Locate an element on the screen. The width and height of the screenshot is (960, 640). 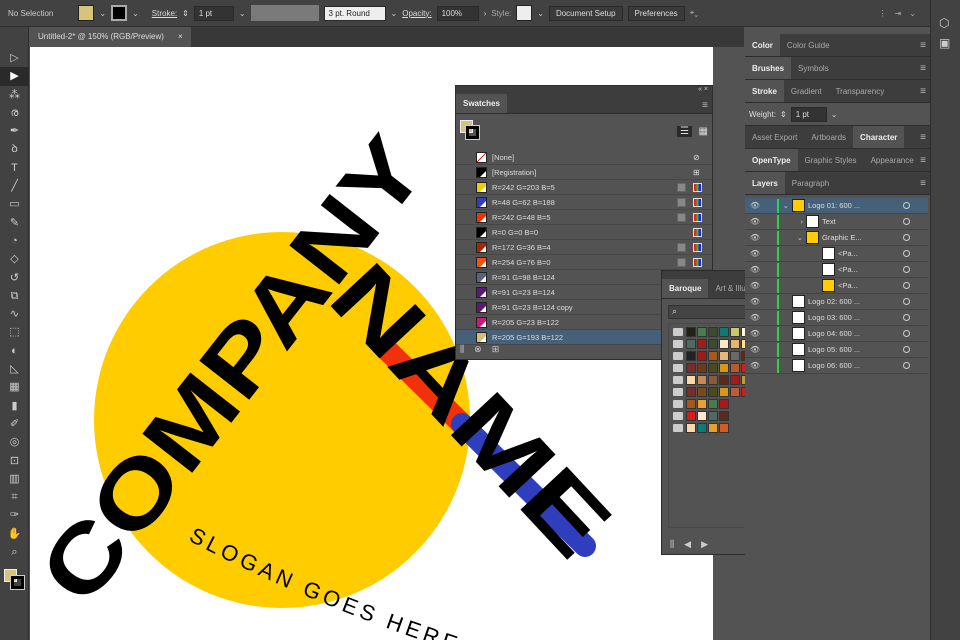
swatch-item: R=48 G=62 B=188 is located at coordinates (584, 202).